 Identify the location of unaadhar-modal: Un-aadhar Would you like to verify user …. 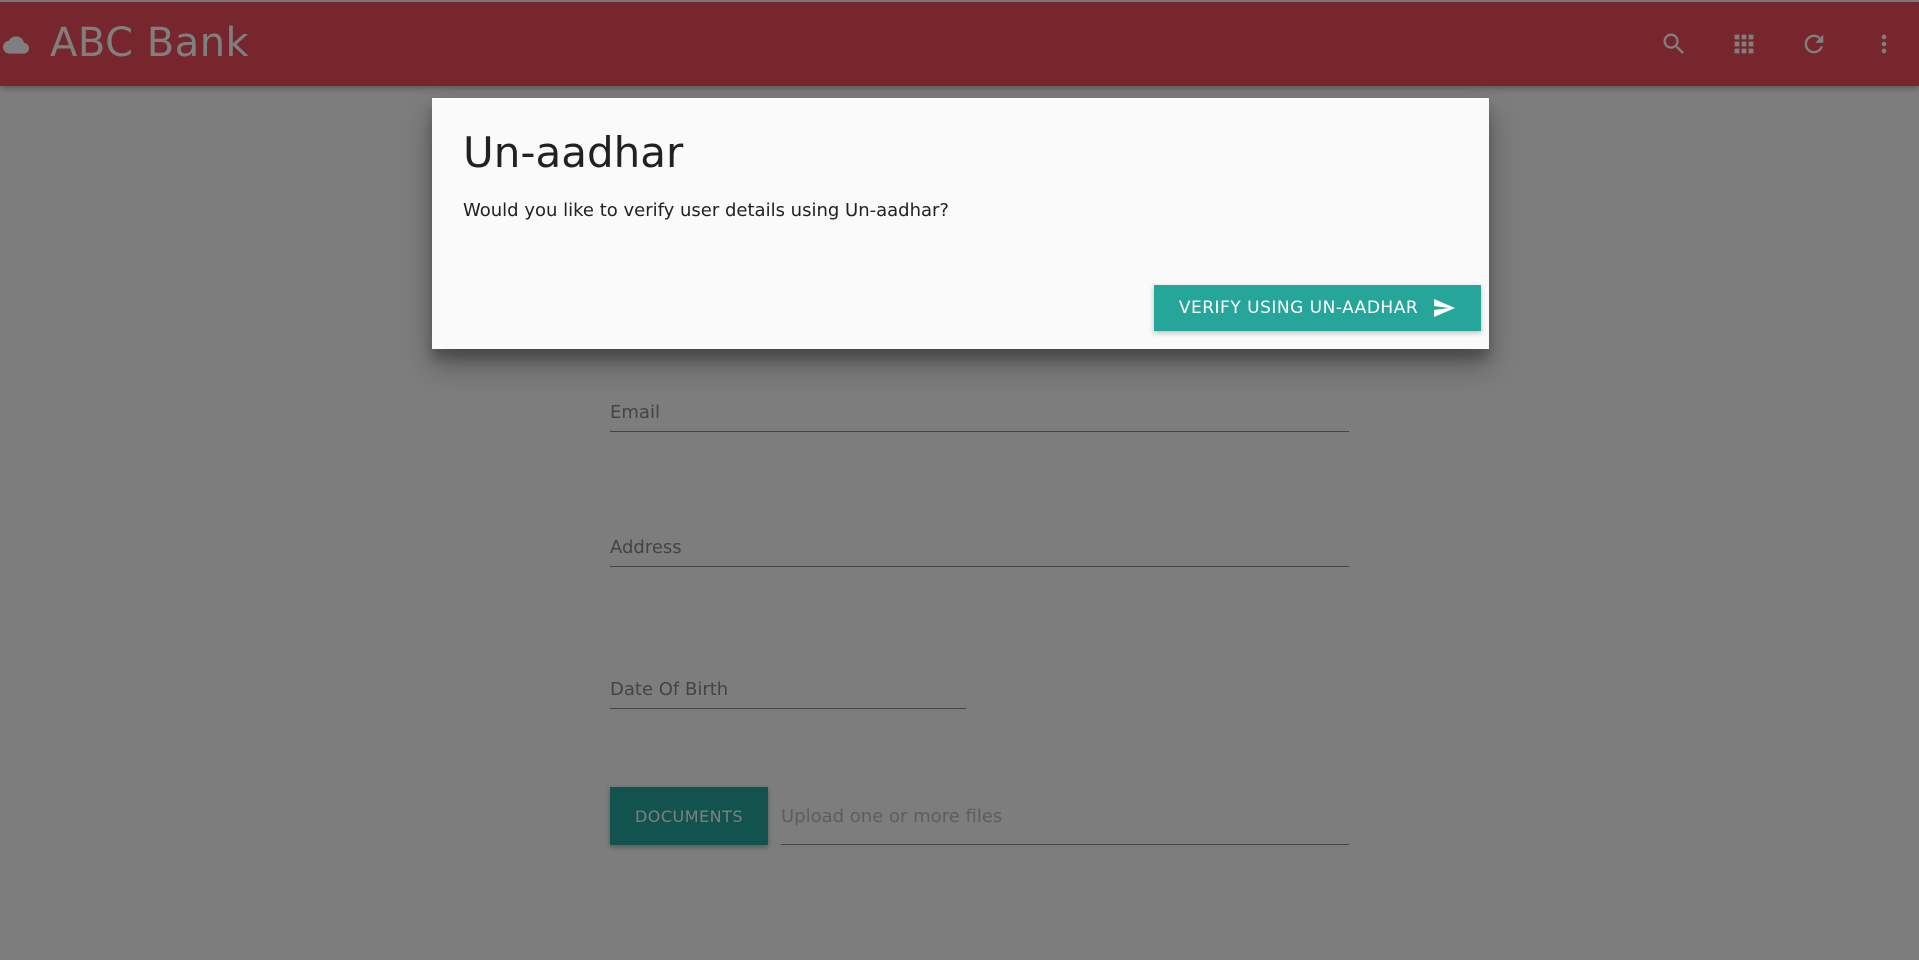
(960, 223).